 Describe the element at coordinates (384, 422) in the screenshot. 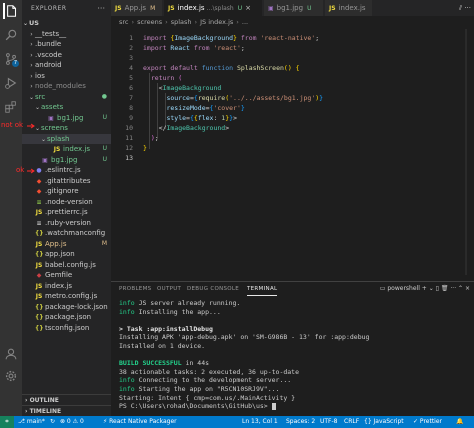

I see `language-mode: {} JavaScript` at that location.